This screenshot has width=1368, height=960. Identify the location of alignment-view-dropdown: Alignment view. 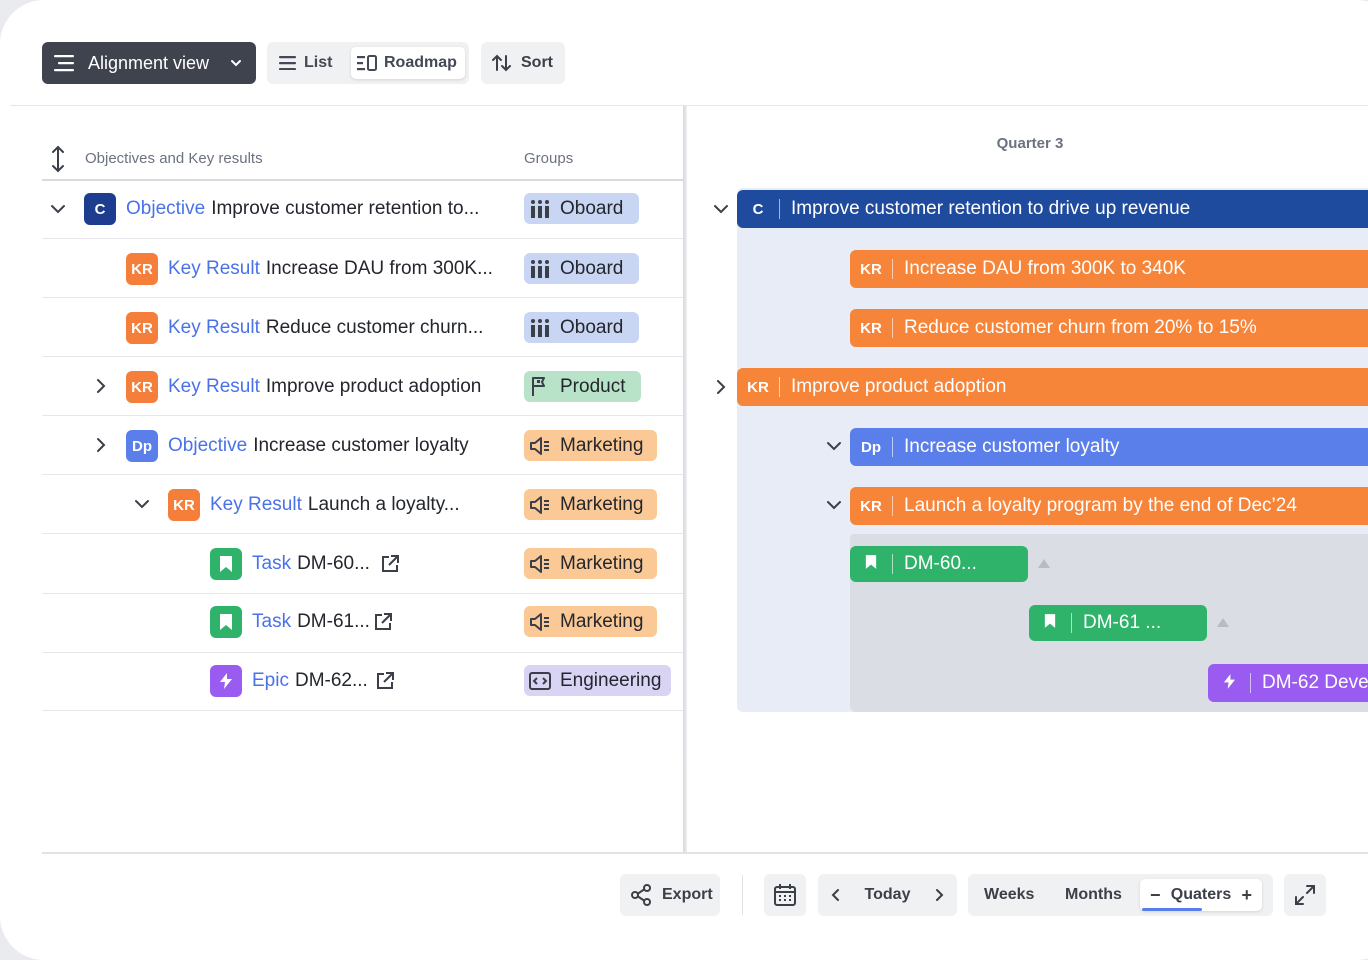
(149, 63).